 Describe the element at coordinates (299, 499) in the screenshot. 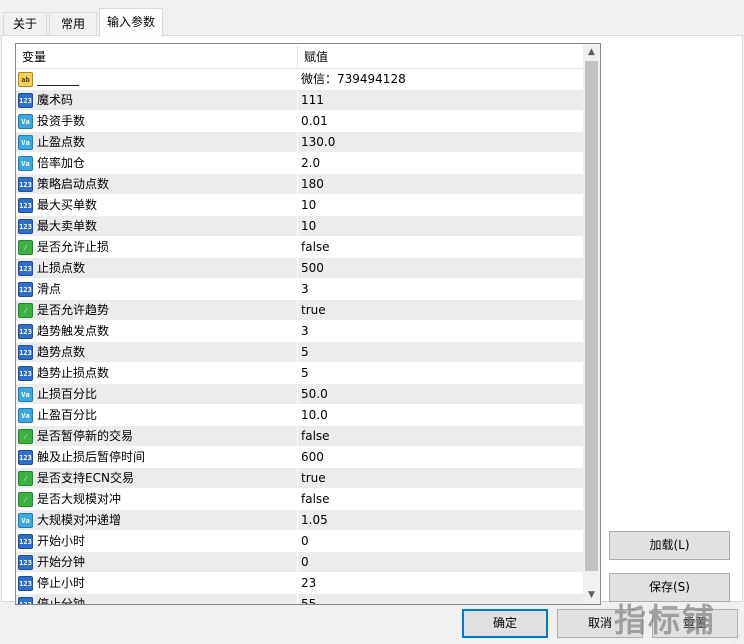

I see `parameter-row: ⁄ 是否大规模对冲 false` at that location.